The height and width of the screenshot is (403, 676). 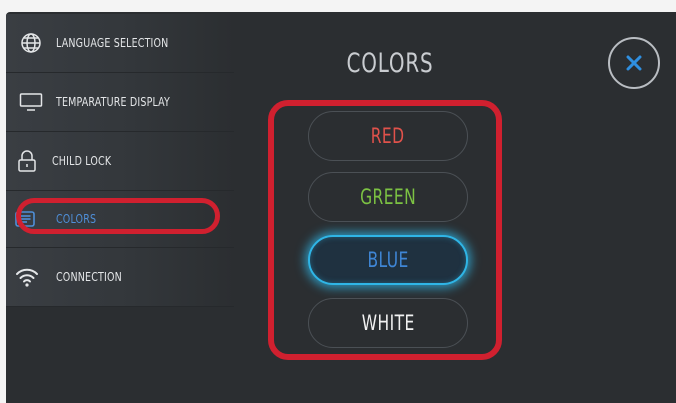 I want to click on sidebar-item-label: COLORS, so click(x=76, y=219).